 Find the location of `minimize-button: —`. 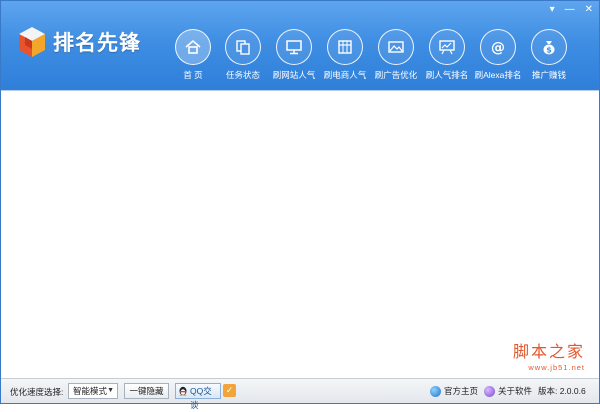

minimize-button: — is located at coordinates (570, 10).